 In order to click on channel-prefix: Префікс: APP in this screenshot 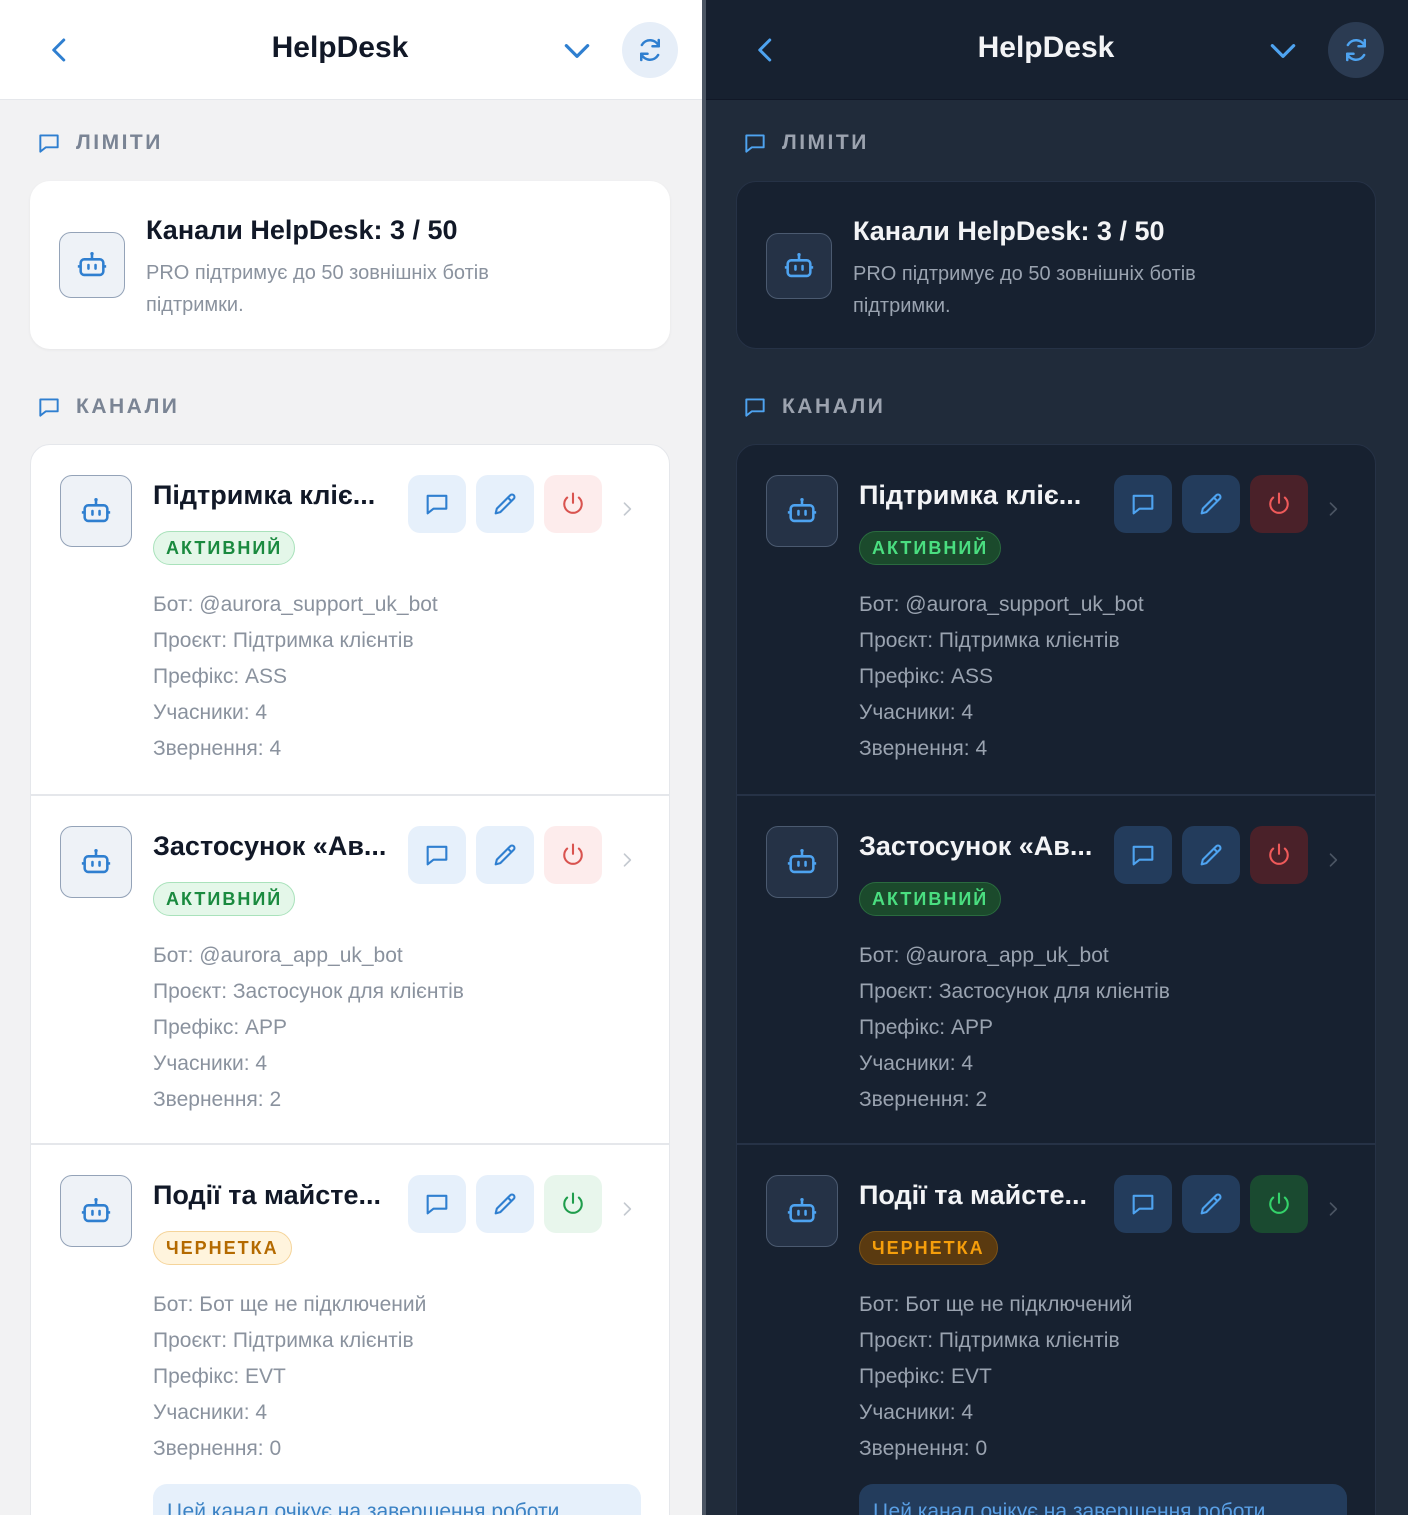, I will do `click(925, 1027)`.